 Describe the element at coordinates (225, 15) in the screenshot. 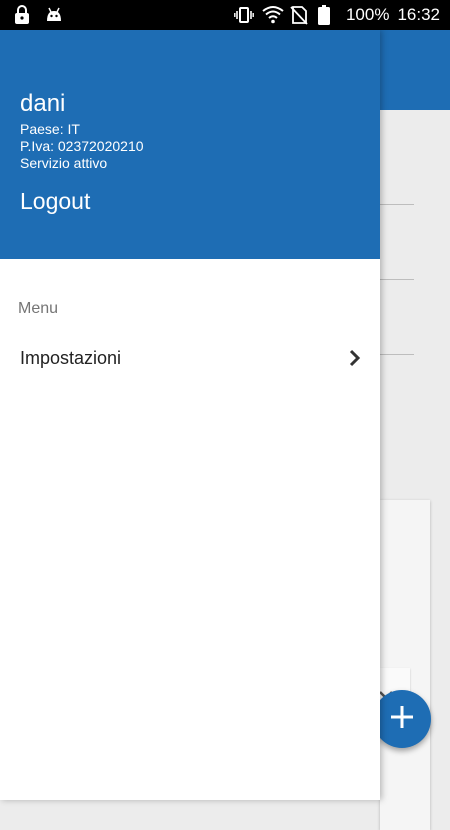

I see `status-bar: 100% 16:32` at that location.